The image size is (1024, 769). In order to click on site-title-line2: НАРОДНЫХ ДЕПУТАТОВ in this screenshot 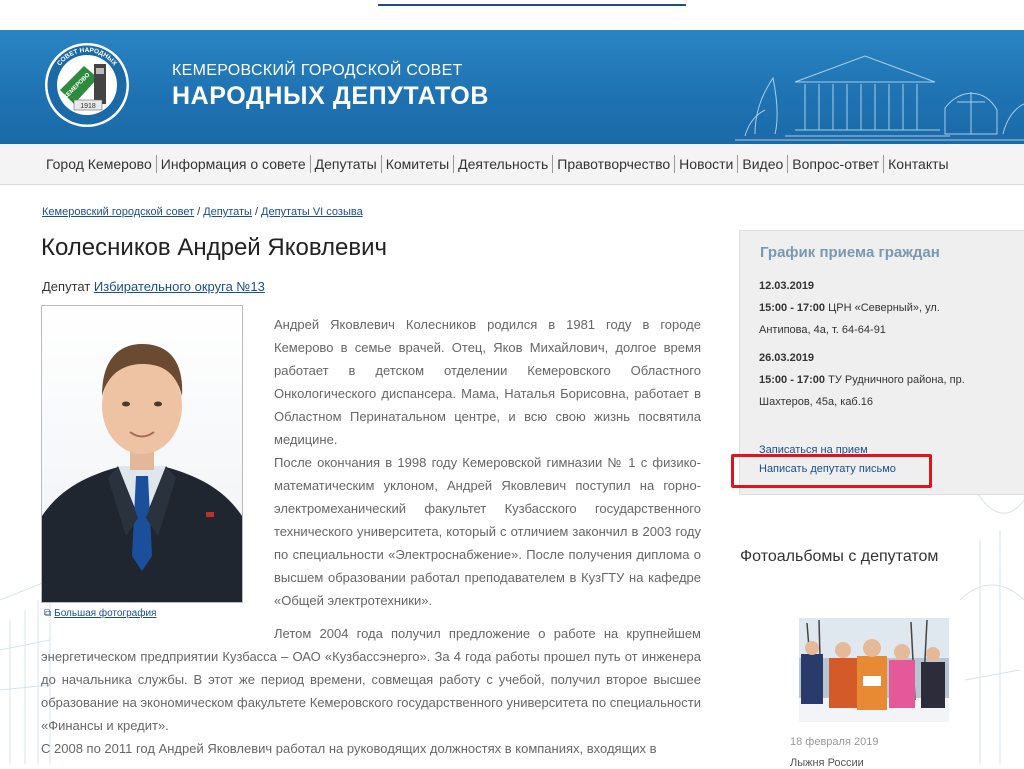, I will do `click(330, 96)`.